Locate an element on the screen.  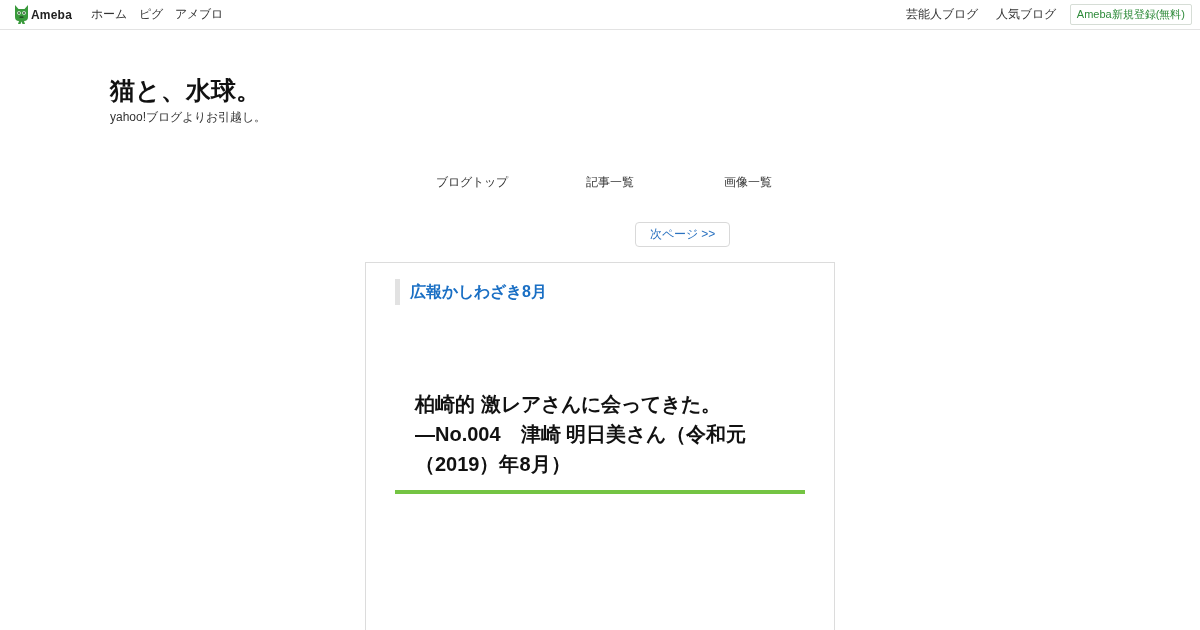
nav-link: 芸能人ブログ is located at coordinates (941, 14).